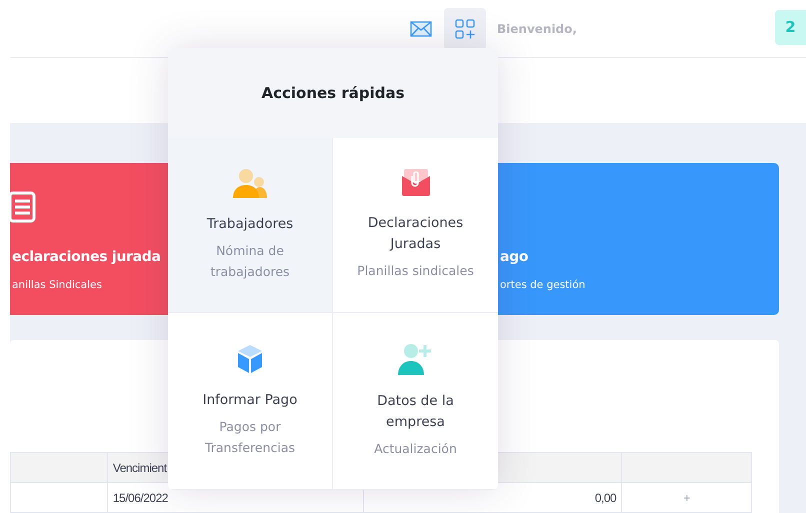 The image size is (806, 513). I want to click on menu-title: Acciones rápidas, so click(333, 93).